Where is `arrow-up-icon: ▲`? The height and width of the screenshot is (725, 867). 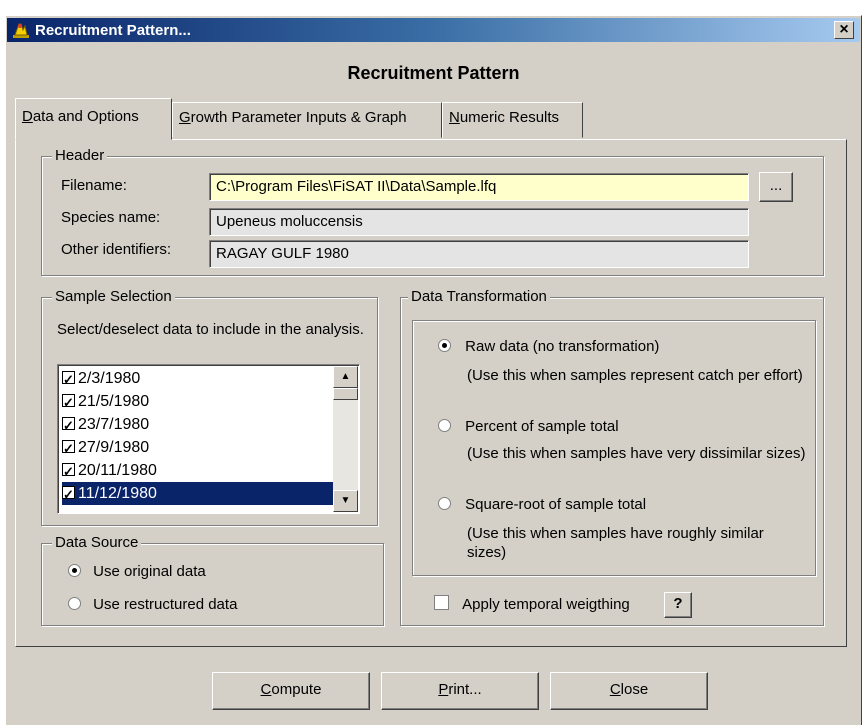
arrow-up-icon: ▲ is located at coordinates (345, 376).